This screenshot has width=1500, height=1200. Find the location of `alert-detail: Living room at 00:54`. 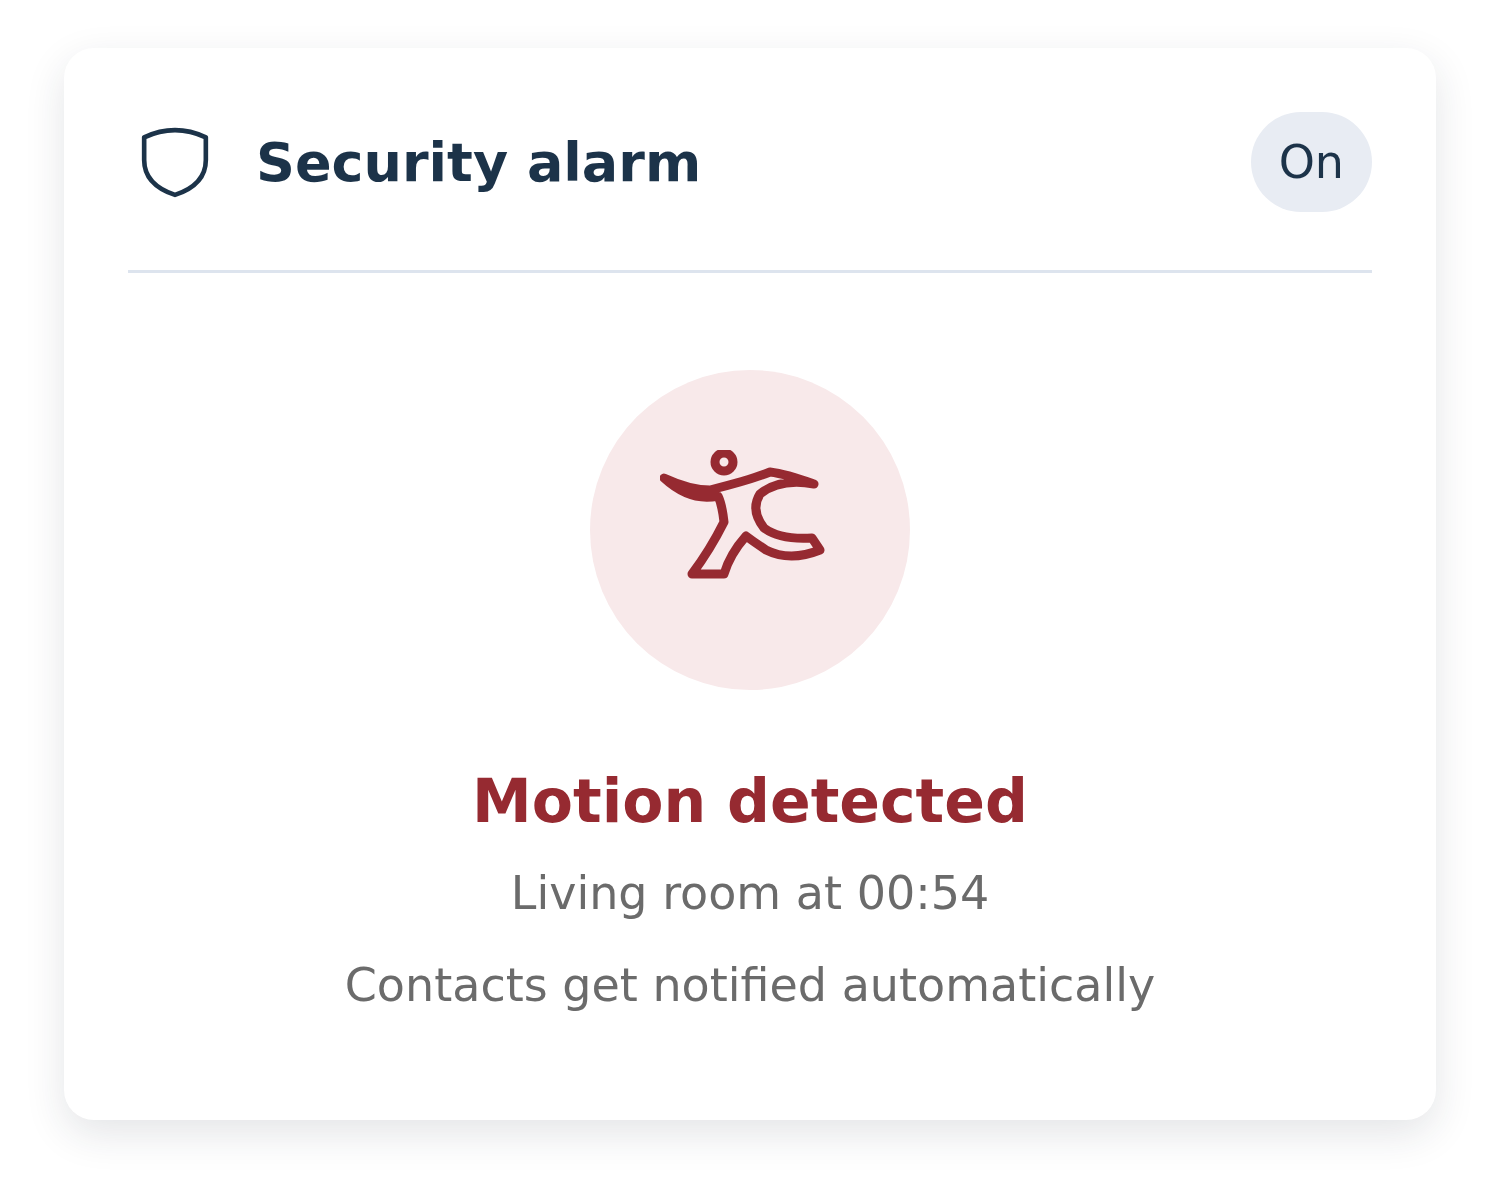

alert-detail: Living room at 00:54 is located at coordinates (750, 893).